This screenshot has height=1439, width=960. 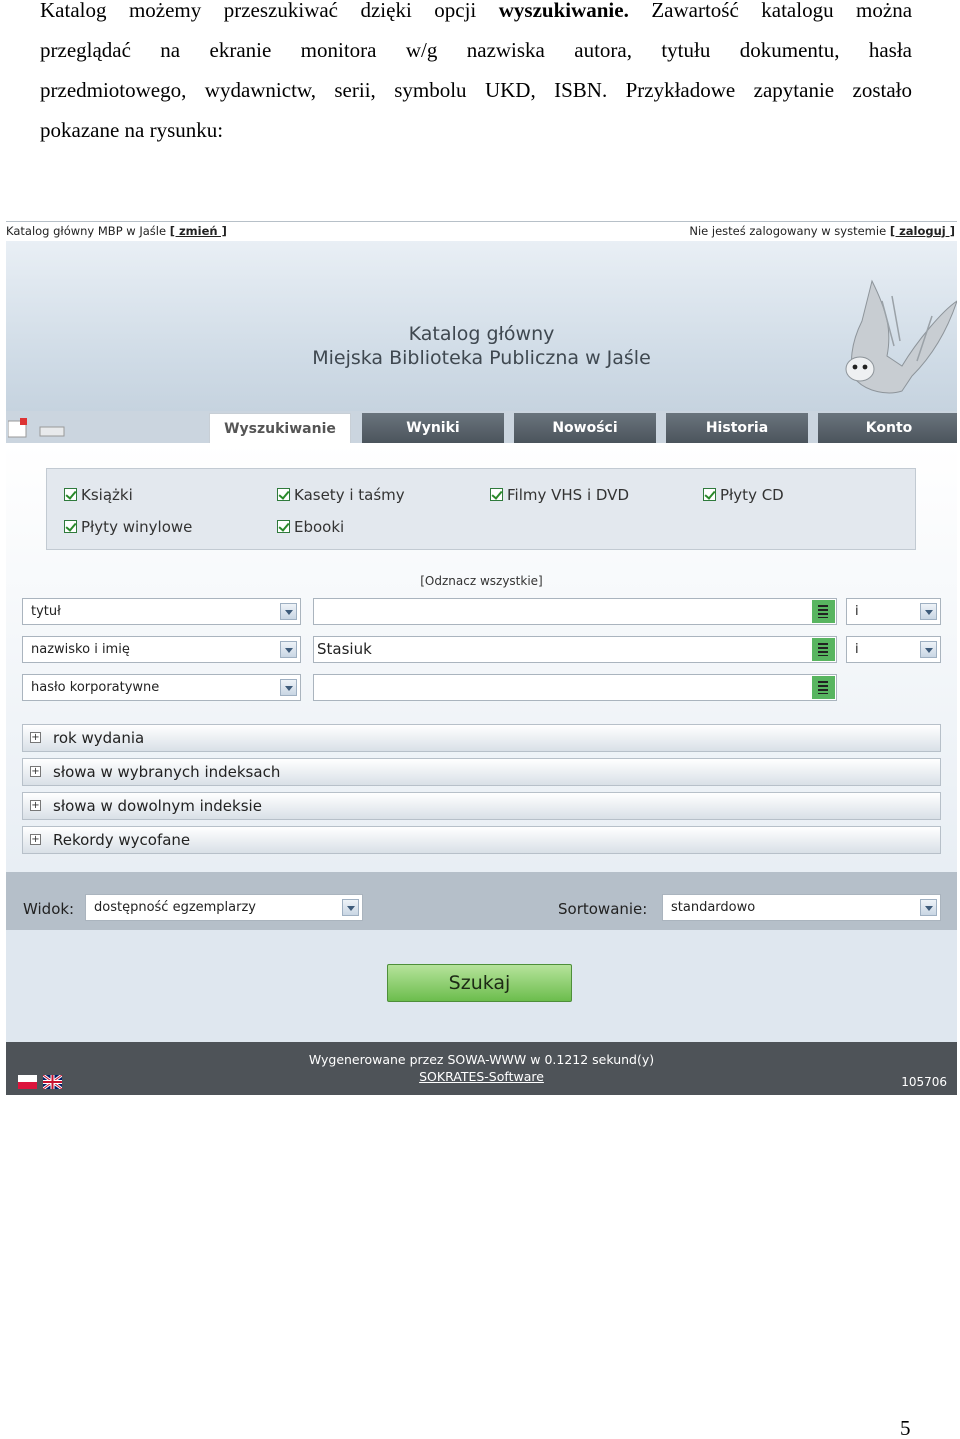 I want to click on checkbox-filmy: Filmy VHS i DVD, so click(x=559, y=495).